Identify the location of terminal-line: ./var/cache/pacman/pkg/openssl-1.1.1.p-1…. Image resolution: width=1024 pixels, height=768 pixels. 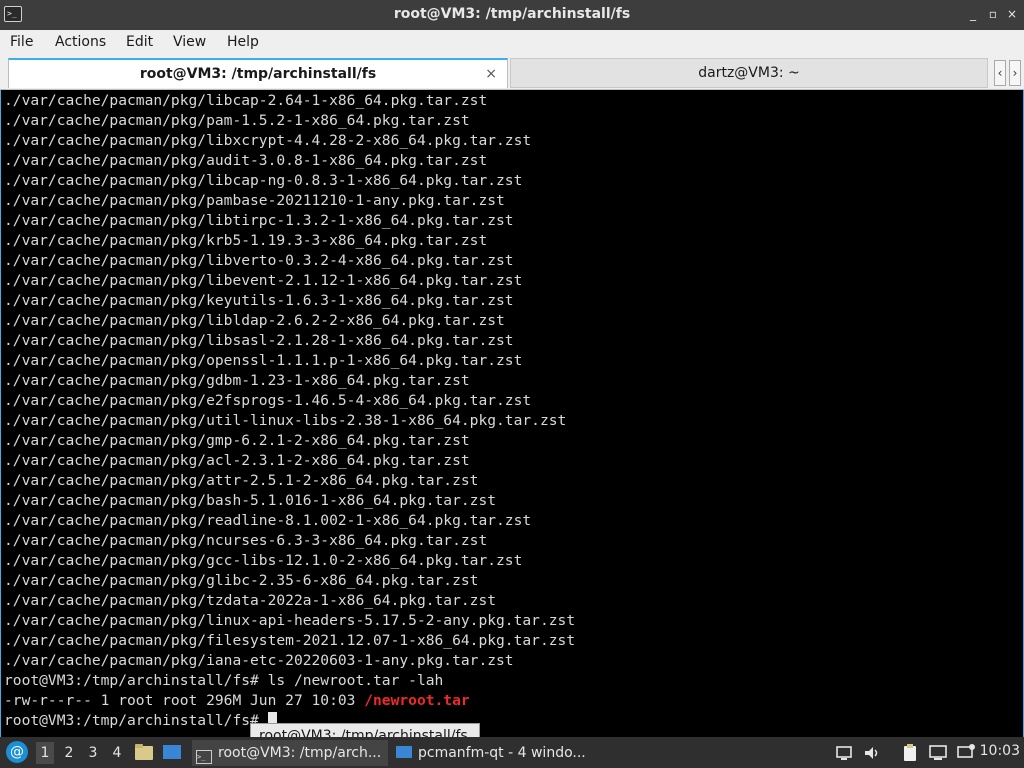
(263, 360).